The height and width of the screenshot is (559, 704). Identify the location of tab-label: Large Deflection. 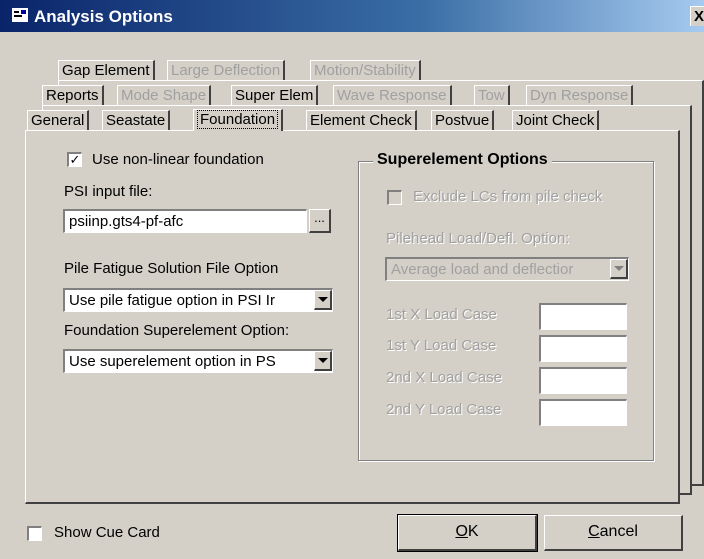
(226, 70).